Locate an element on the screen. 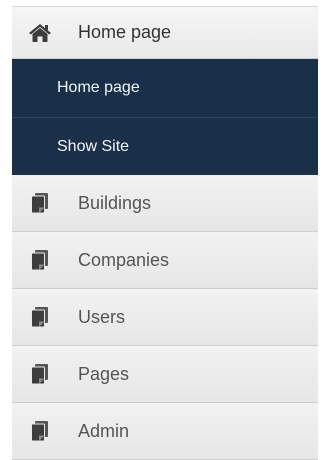  menu-header-label: Home page is located at coordinates (125, 32).